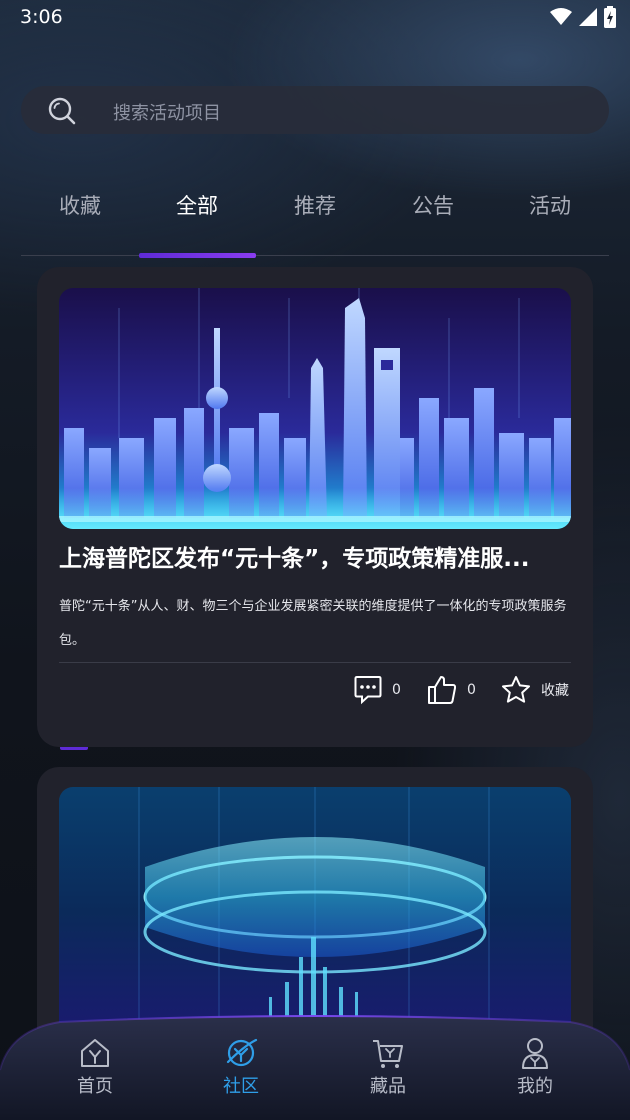 The height and width of the screenshot is (1120, 630). I want to click on post-divider, so click(315, 662).